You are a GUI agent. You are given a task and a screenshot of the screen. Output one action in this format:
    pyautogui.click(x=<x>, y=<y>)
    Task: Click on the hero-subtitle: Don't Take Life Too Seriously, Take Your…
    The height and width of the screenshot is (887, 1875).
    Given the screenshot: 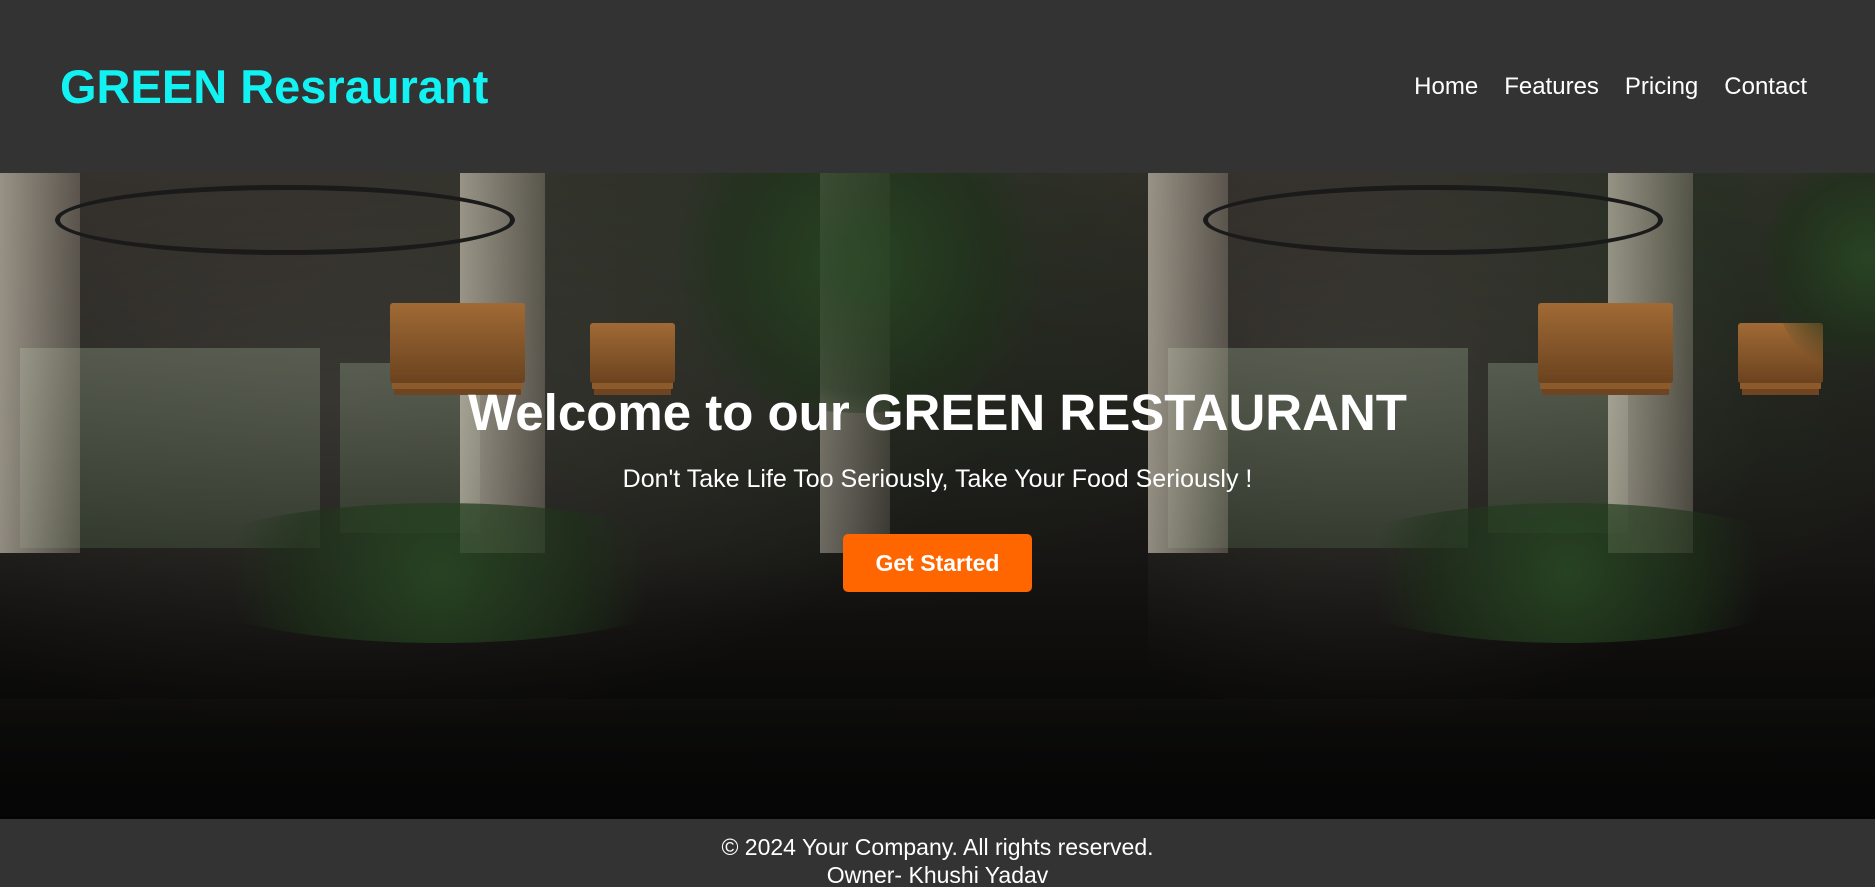 What is the action you would take?
    pyautogui.click(x=937, y=479)
    